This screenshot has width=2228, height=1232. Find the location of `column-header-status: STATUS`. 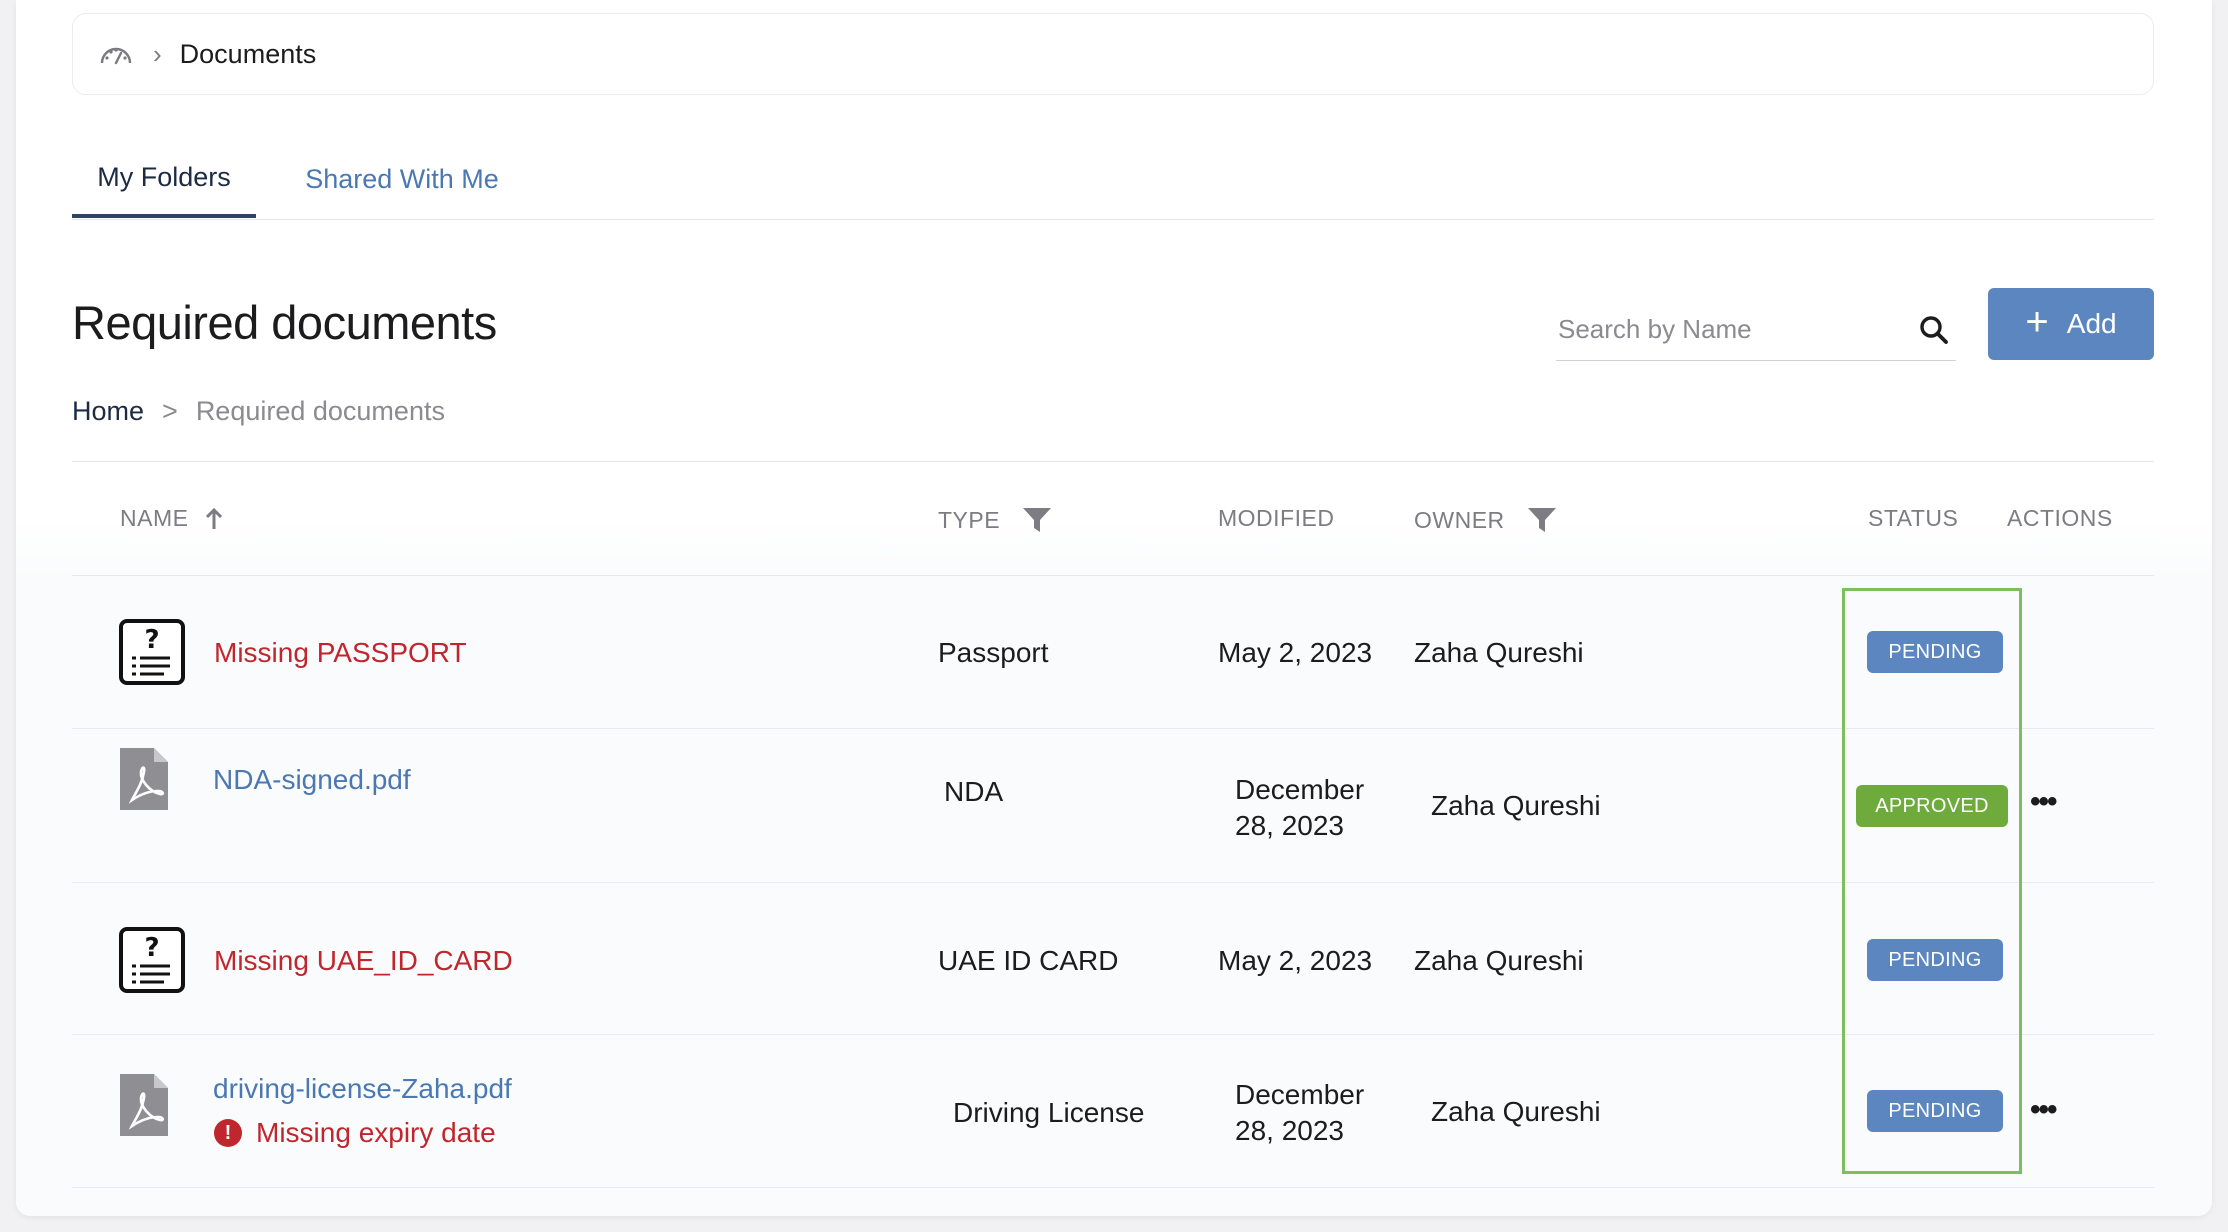

column-header-status: STATUS is located at coordinates (1913, 518).